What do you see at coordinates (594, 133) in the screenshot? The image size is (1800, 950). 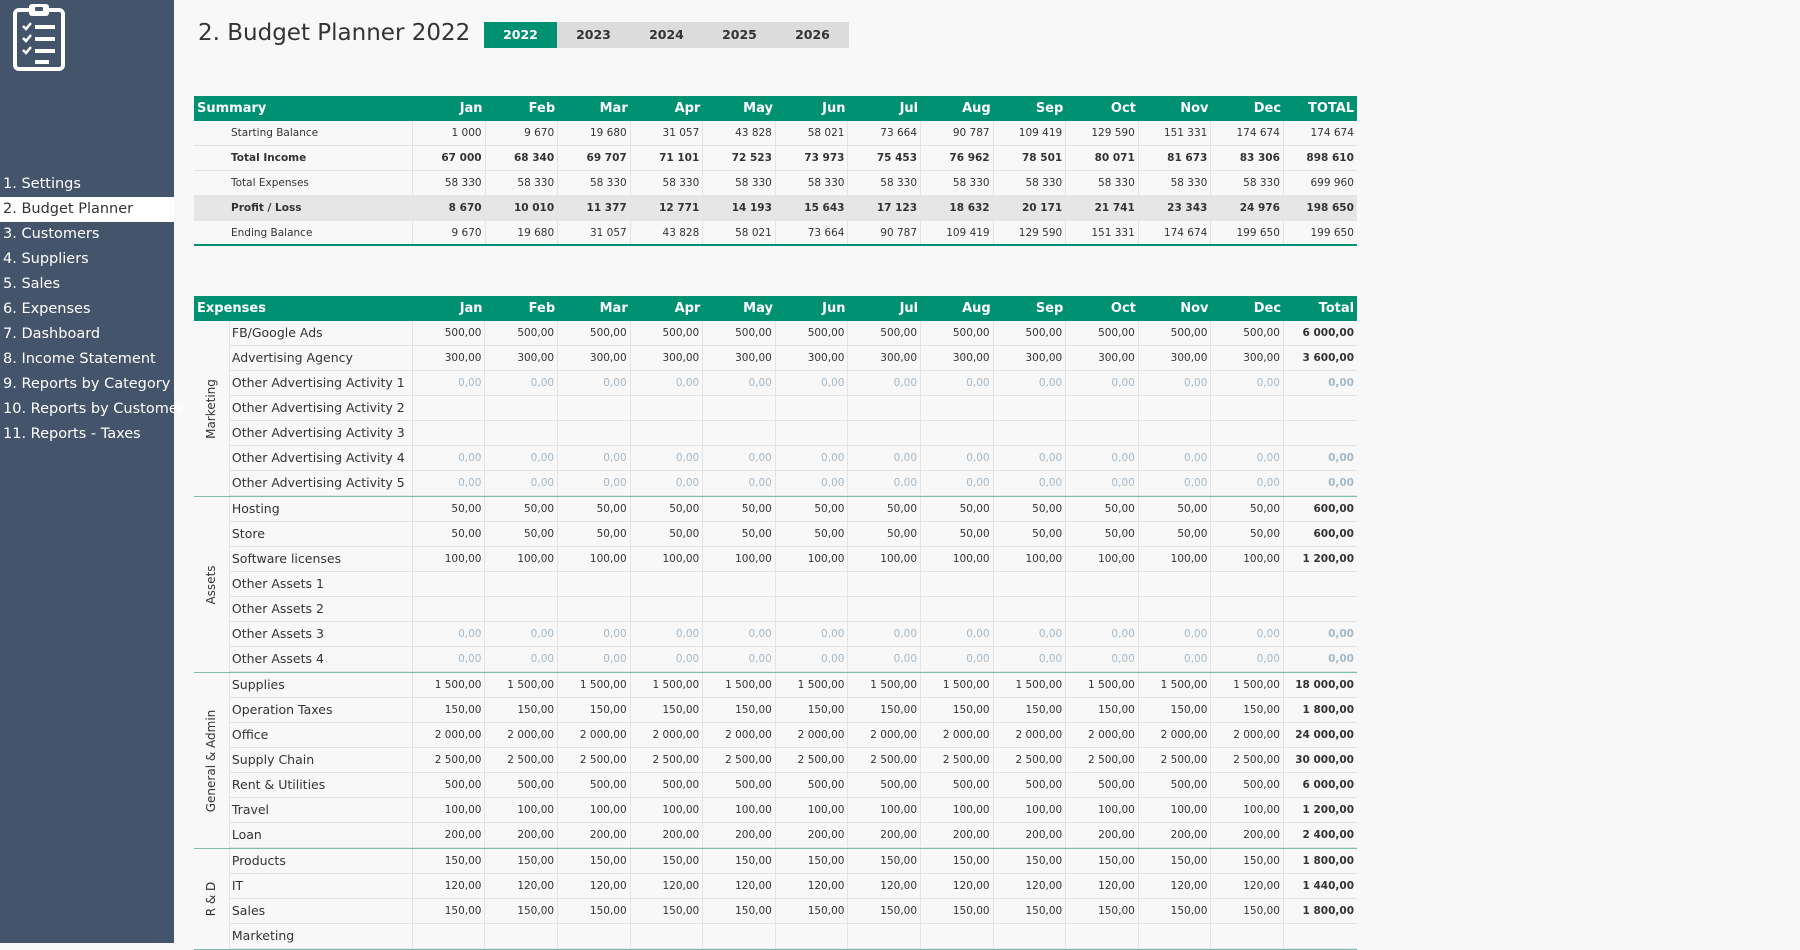 I see `summary-cell: 19 680` at bounding box center [594, 133].